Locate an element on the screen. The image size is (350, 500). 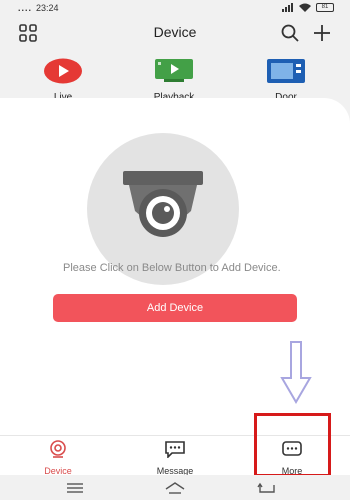
annotation-arrow-icon is located at coordinates (296, 372).